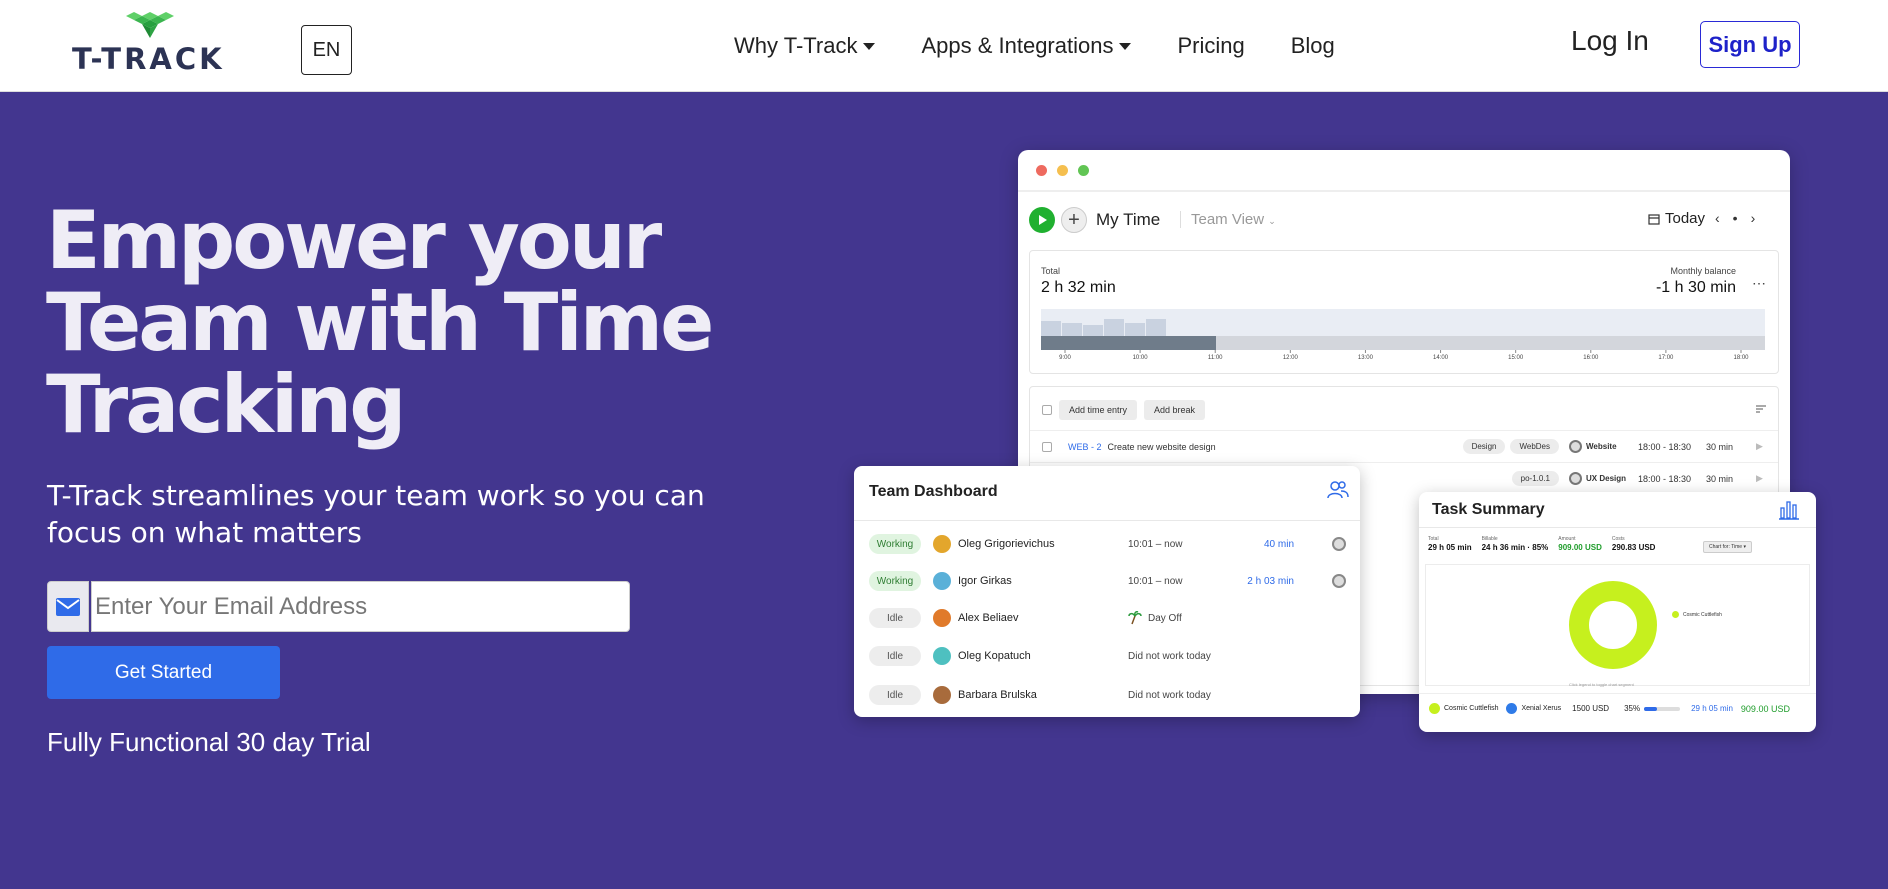 The height and width of the screenshot is (889, 1888). I want to click on balance-label: Monthly balance, so click(1703, 271).